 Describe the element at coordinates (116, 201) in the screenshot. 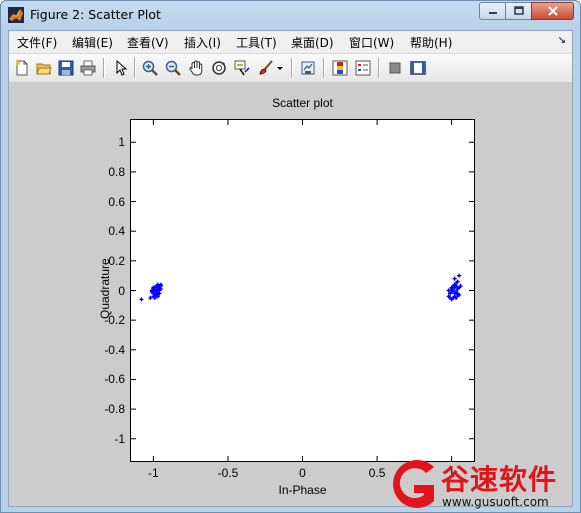

I see `y-tick-label: 0.6` at that location.